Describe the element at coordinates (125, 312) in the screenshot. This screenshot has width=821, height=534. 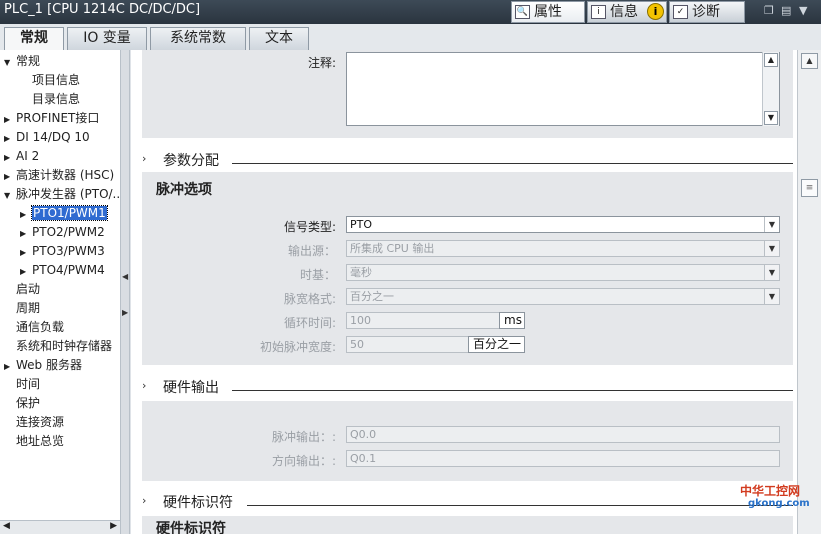
I see `expand-right-icon: ▶` at that location.